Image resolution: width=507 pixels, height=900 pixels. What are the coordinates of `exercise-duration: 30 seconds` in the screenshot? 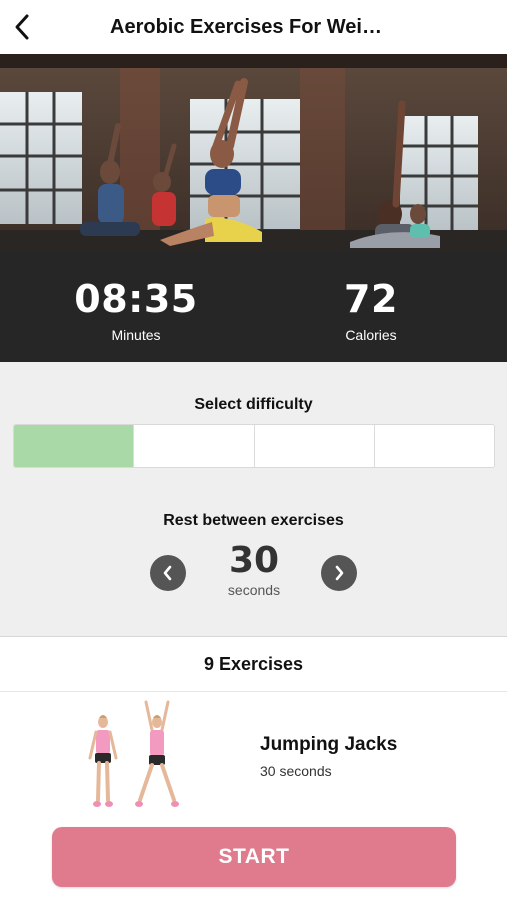 It's located at (296, 771).